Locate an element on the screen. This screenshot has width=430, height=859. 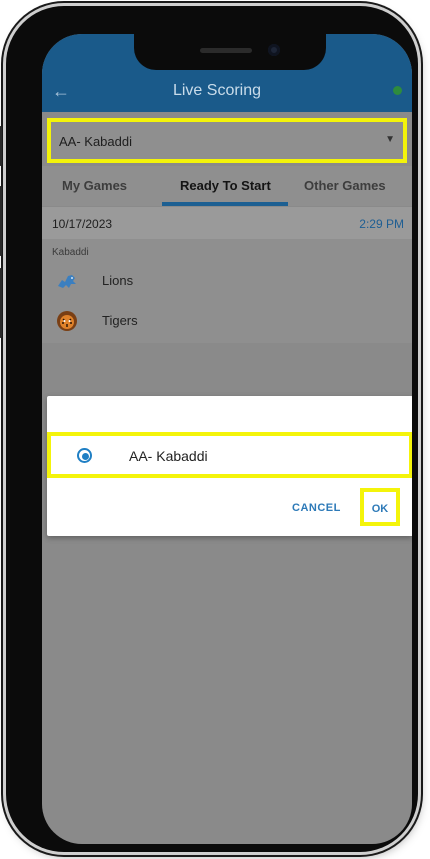
caret-down-icon: ▼ is located at coordinates (390, 139).